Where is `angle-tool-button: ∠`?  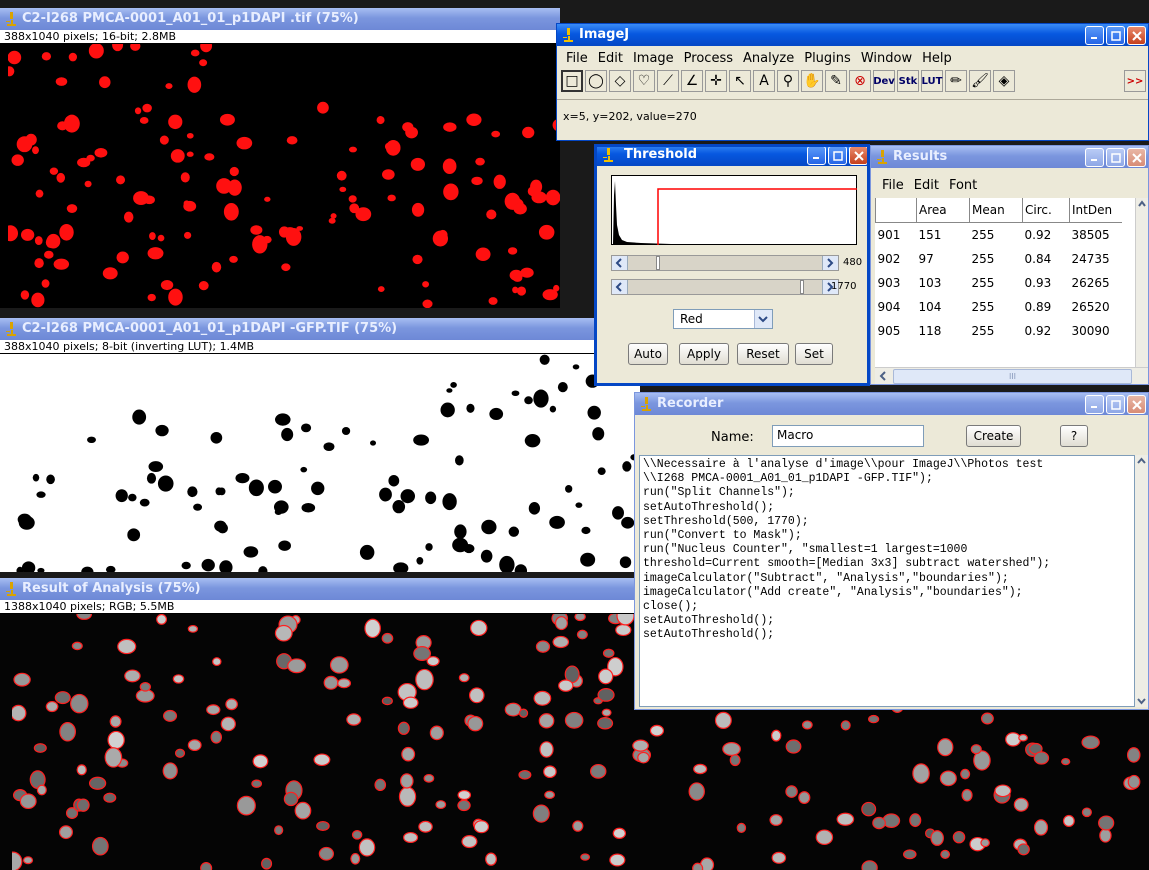
angle-tool-button: ∠ is located at coordinates (692, 81).